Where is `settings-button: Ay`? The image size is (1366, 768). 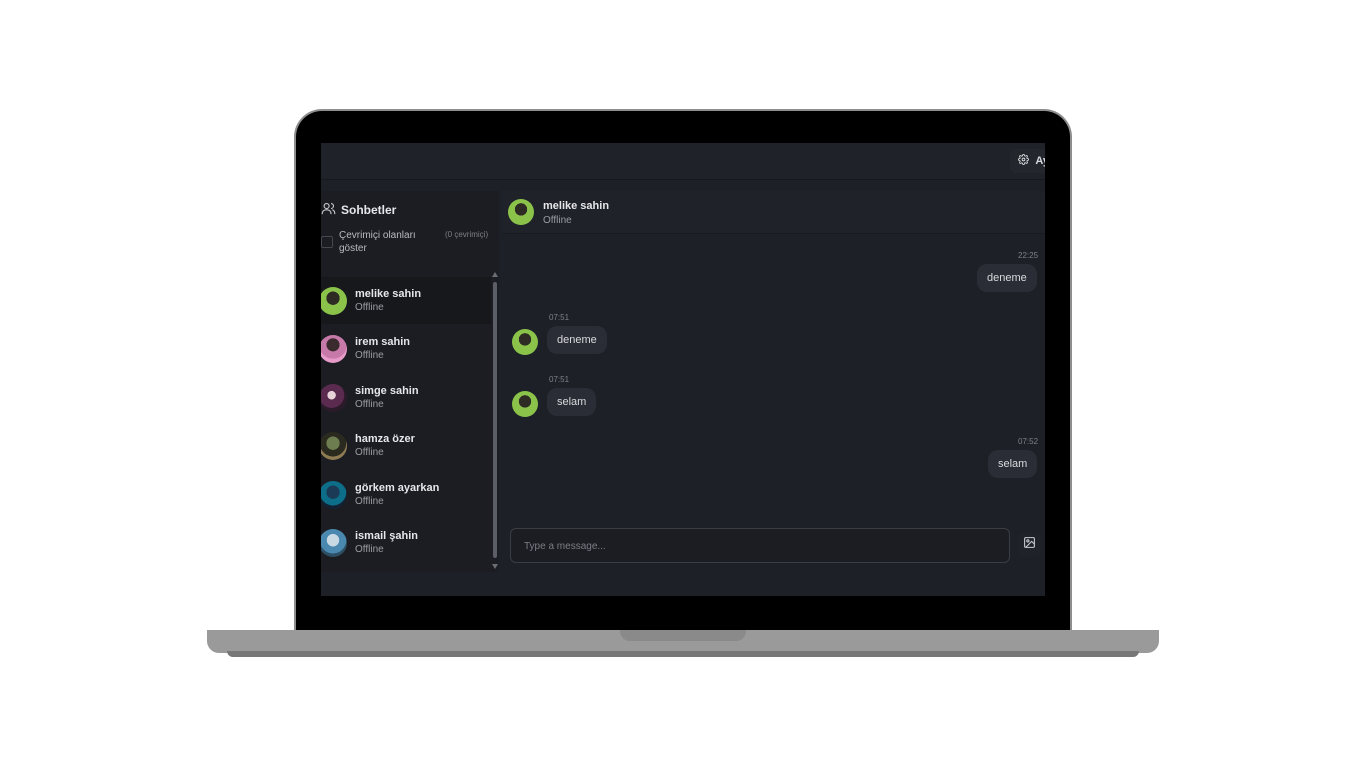 settings-button: Ay is located at coordinates (1027, 161).